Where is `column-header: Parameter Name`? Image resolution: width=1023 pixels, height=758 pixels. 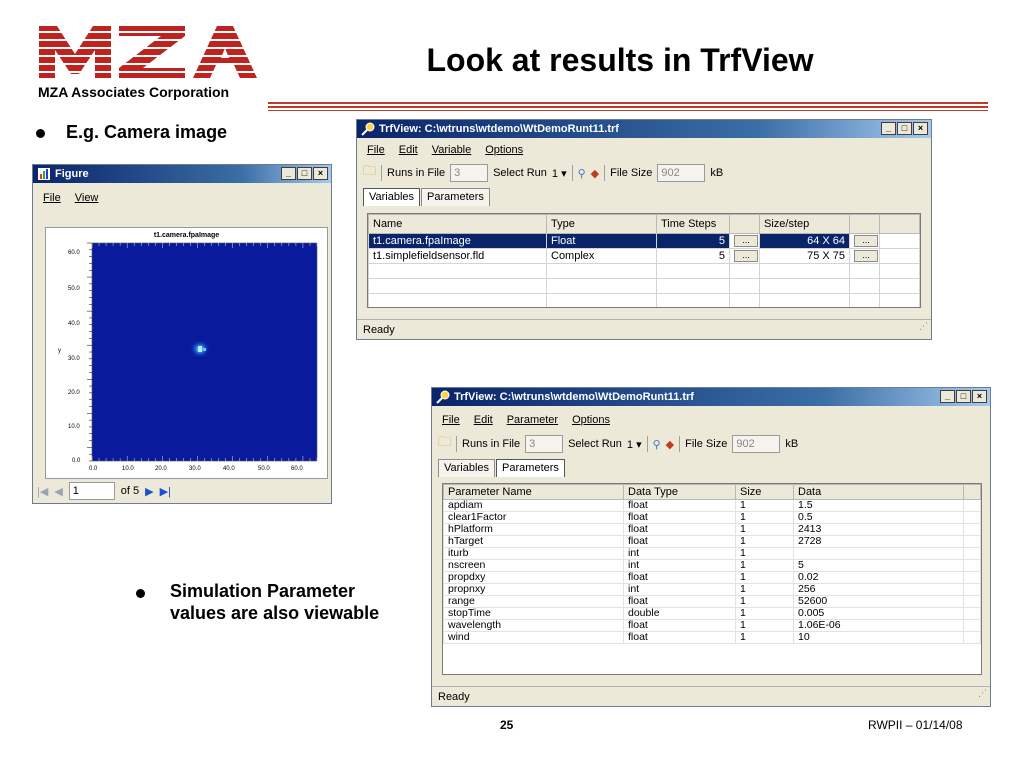 column-header: Parameter Name is located at coordinates (533, 492).